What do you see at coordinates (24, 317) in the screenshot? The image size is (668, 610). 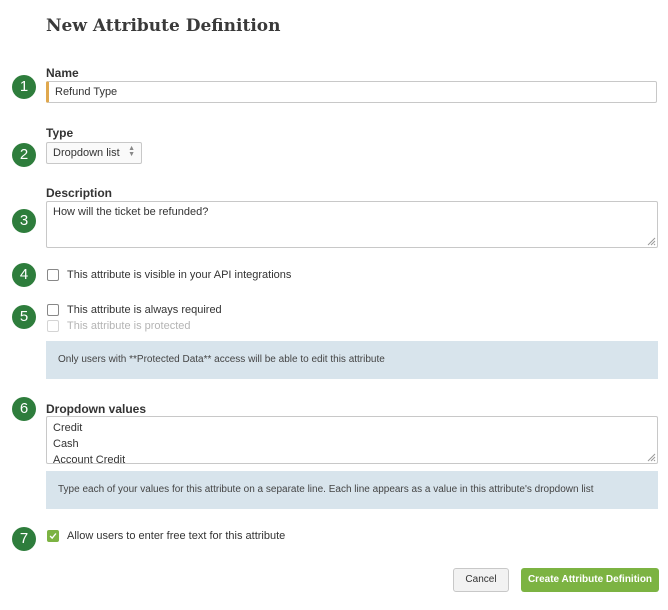 I see `step-badge-5: 5` at bounding box center [24, 317].